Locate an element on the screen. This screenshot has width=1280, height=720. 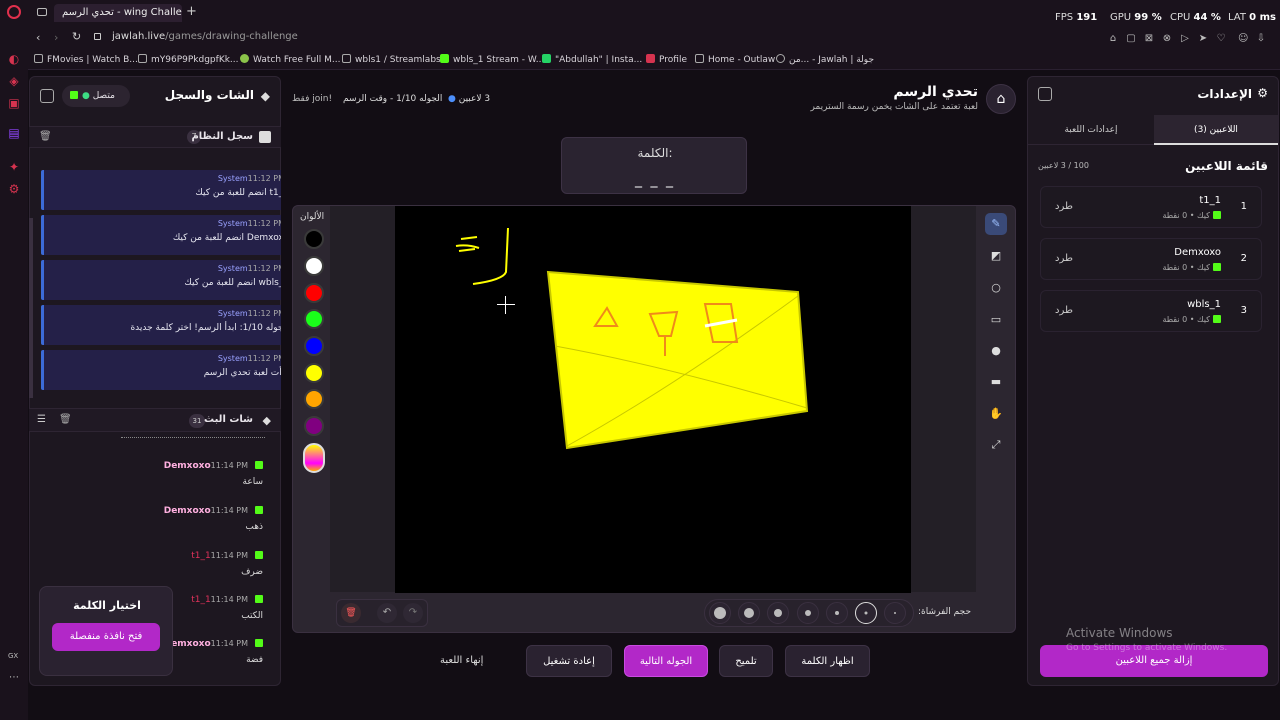
tab-players: اللاعبين (3) is located at coordinates (1216, 130).